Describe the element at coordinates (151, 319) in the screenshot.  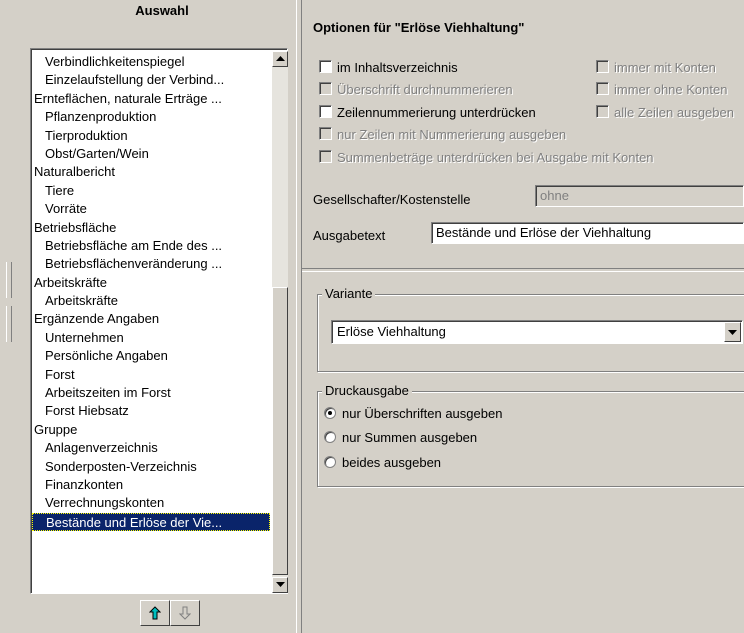
I see `list-item: Ergänzende Angaben` at that location.